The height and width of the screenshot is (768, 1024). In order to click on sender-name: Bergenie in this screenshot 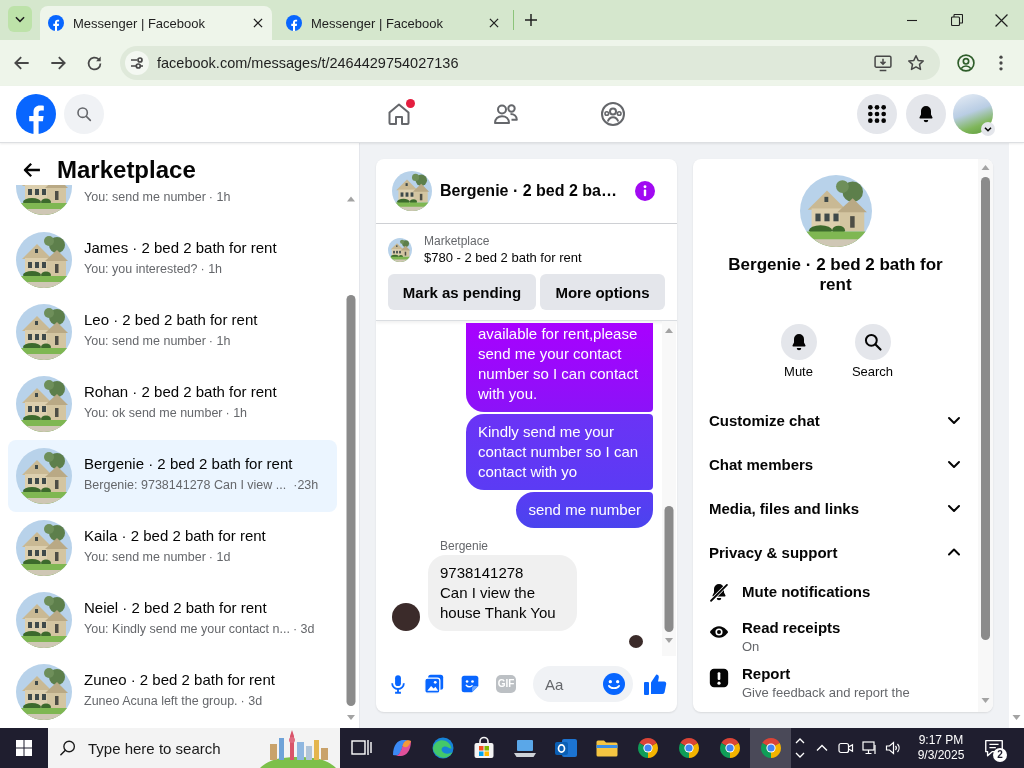, I will do `click(465, 546)`.